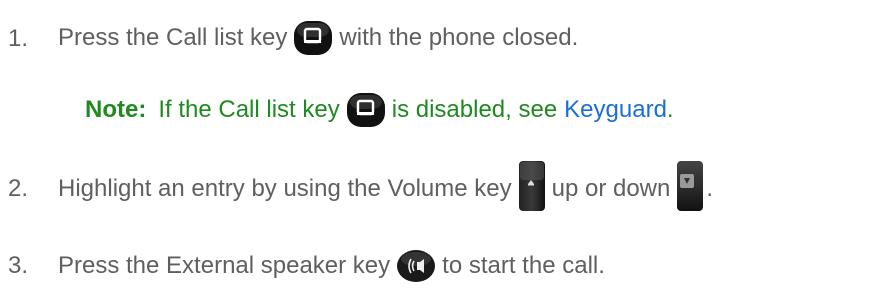 Image resolution: width=871 pixels, height=303 pixels. I want to click on step-text-middle: up or down, so click(611, 188).